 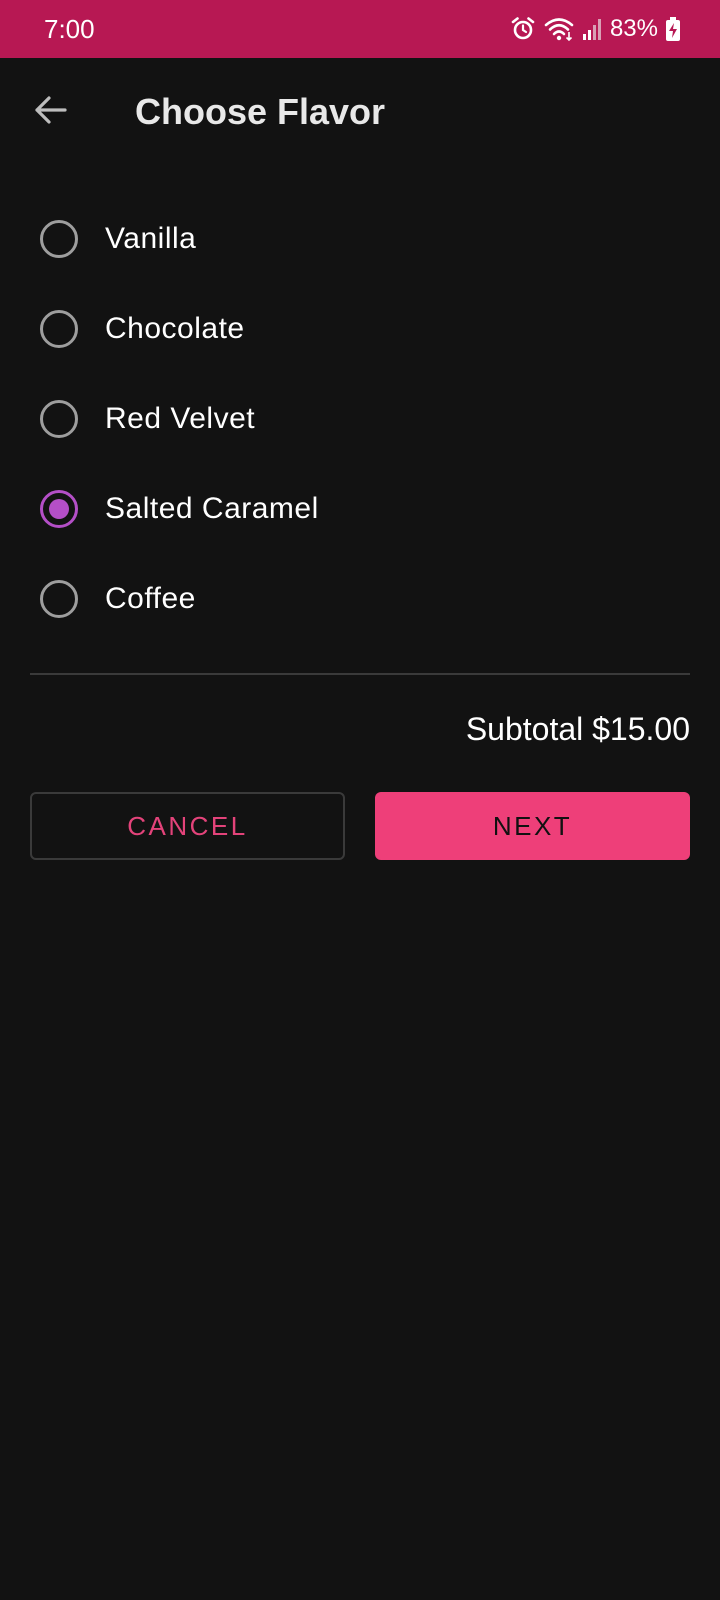 I want to click on status-icons: 83%, so click(x=595, y=29).